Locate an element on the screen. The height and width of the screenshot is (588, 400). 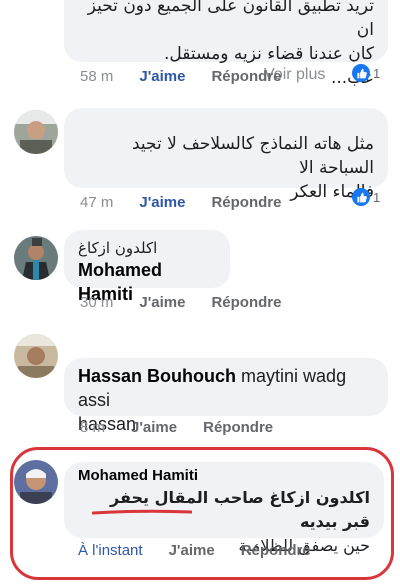
comment-actions: 58 m J'aime Répondre is located at coordinates (180, 76).